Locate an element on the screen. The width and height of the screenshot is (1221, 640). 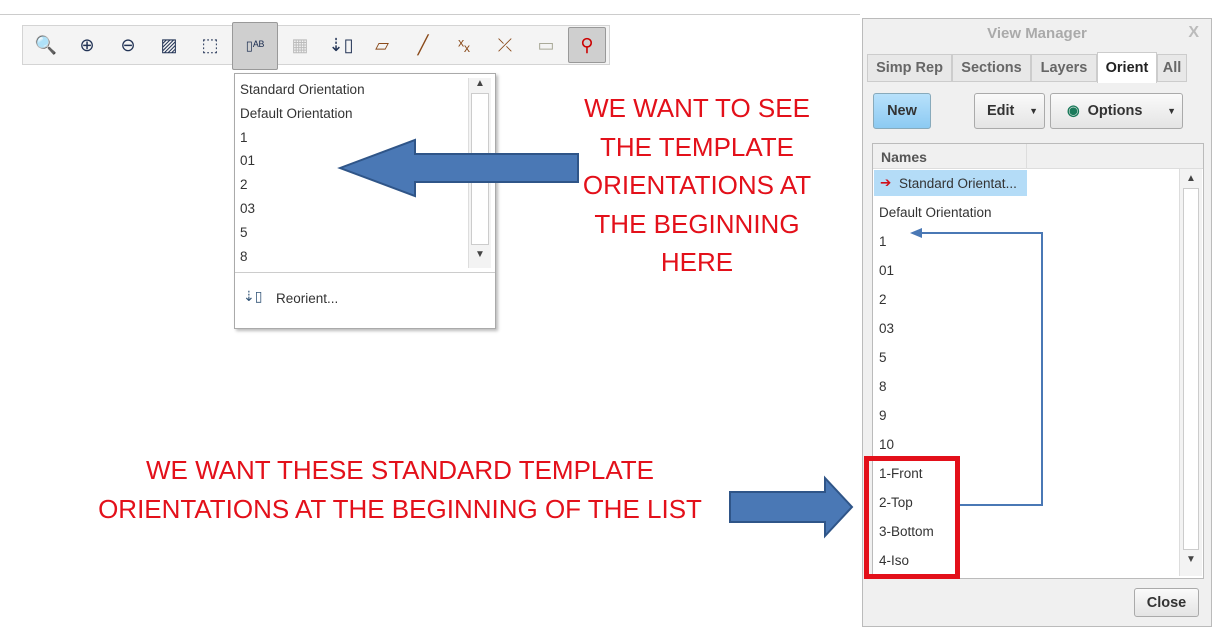
zoom-in-icon: ⊕ is located at coordinates (87, 45).